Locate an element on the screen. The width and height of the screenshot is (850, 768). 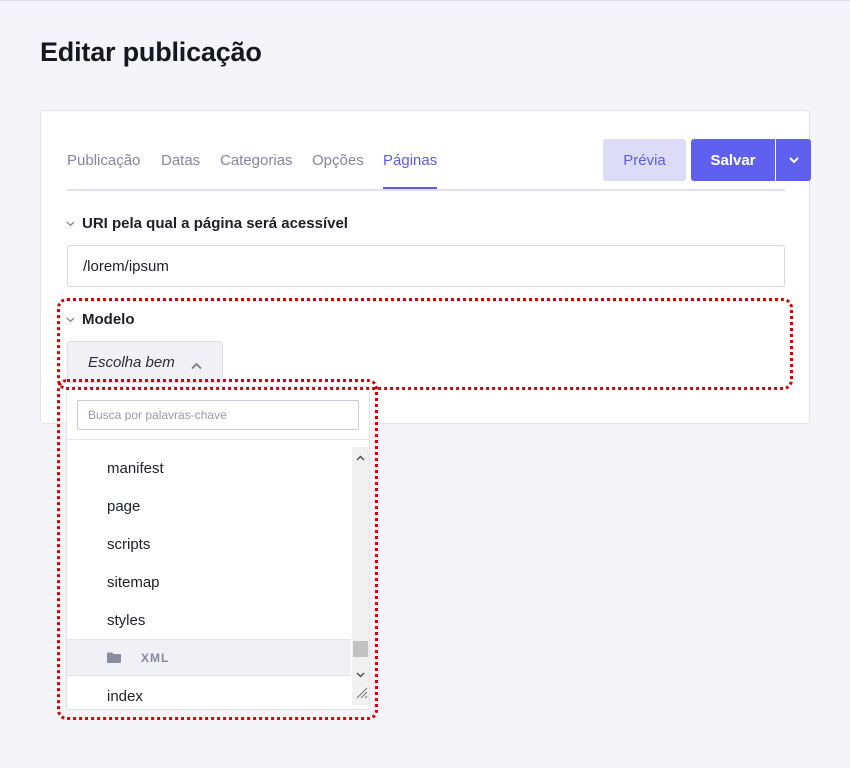
page-title: Editar publicação is located at coordinates (151, 52).